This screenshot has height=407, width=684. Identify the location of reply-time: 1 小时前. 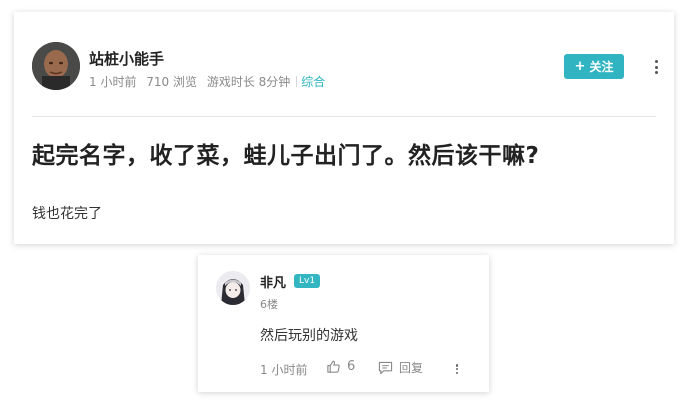
(284, 370).